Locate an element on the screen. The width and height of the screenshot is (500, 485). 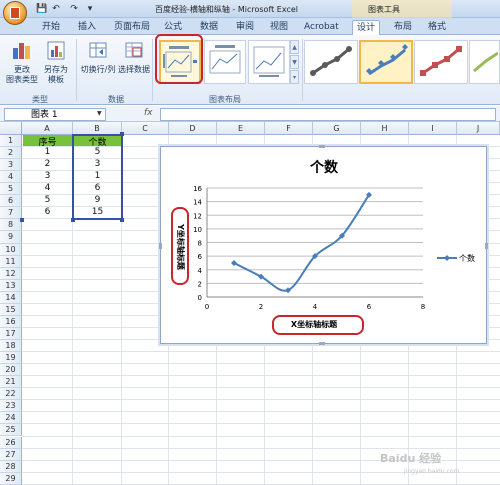
save-as-template-button: 另存为 模板 is located at coordinates (56, 62).